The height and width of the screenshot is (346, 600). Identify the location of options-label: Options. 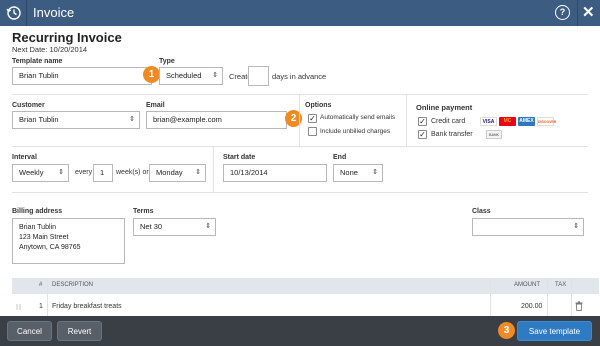
(318, 105).